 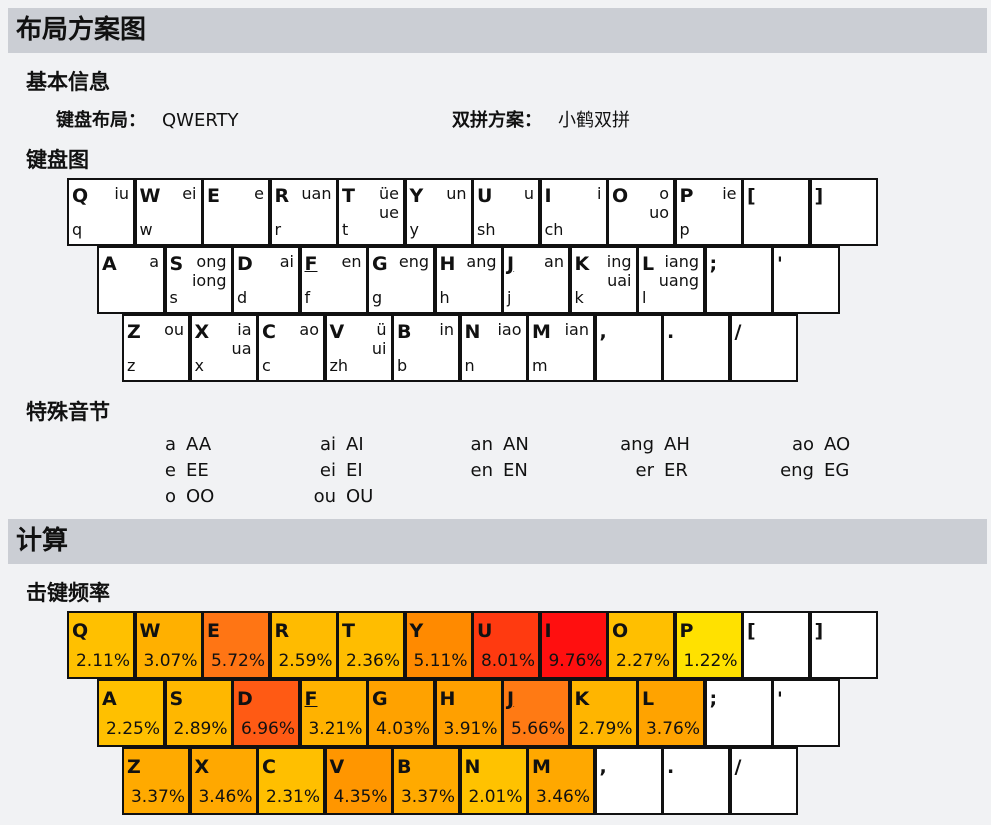 What do you see at coordinates (805, 444) in the screenshot?
I see `special-syllable: ao AO` at bounding box center [805, 444].